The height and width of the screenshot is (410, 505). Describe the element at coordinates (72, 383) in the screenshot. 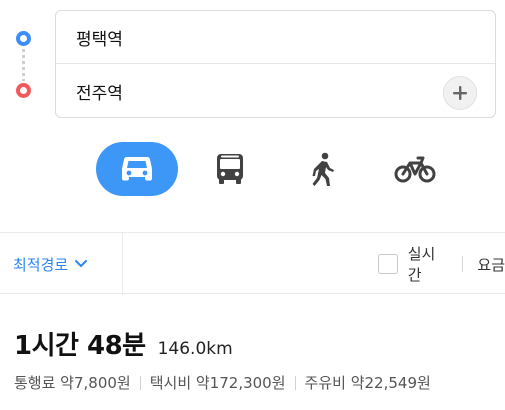

I see `toll-fee: 통행료 약7,800원` at that location.